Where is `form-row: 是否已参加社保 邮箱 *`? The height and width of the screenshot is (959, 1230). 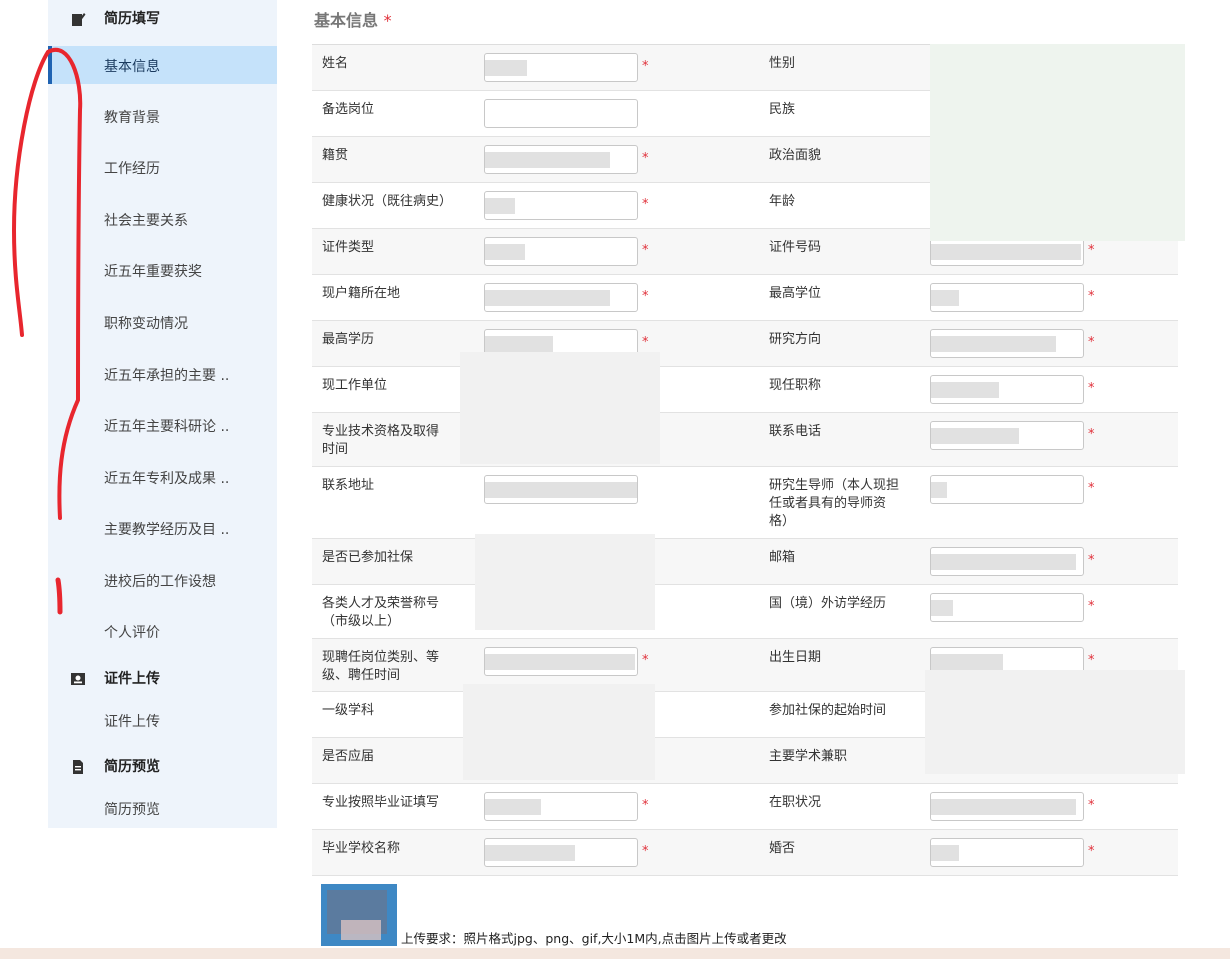
form-row: 是否已参加社保 邮箱 * is located at coordinates (745, 562).